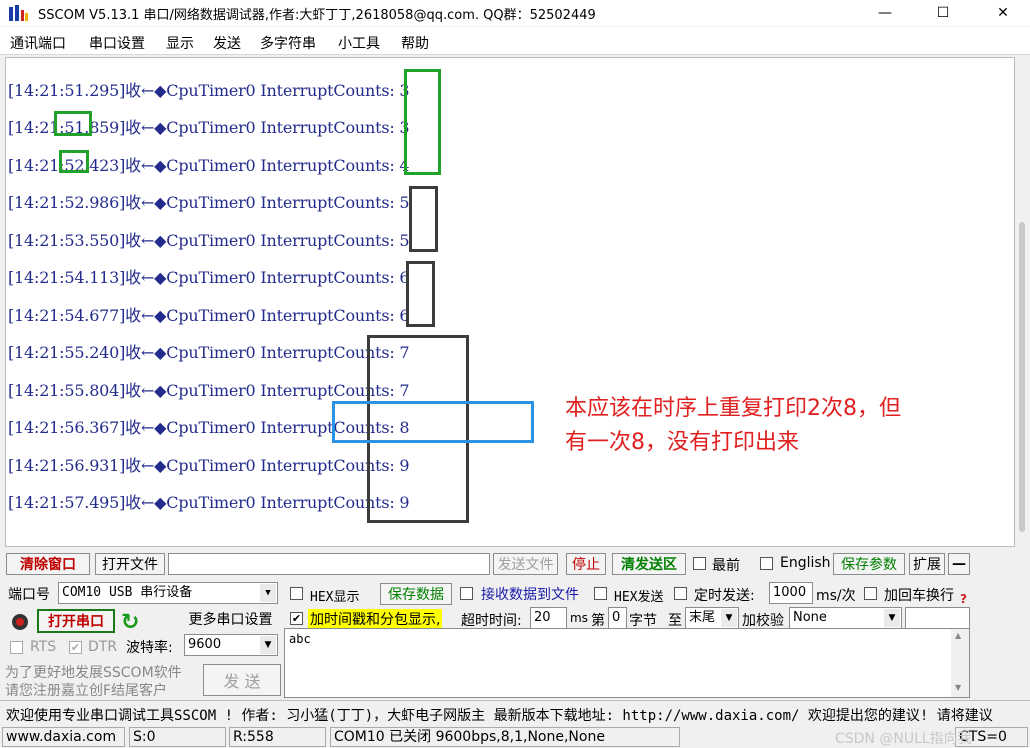 Image resolution: width=1030 pixels, height=748 pixels. Describe the element at coordinates (937, 618) in the screenshot. I see `checksum-output-field` at that location.